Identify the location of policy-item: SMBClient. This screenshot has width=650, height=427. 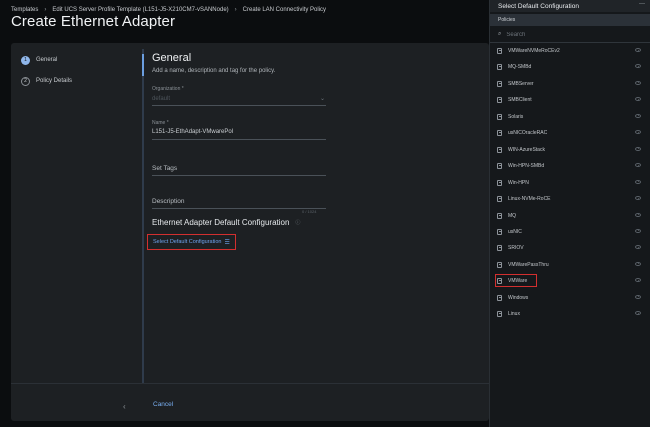
(571, 100).